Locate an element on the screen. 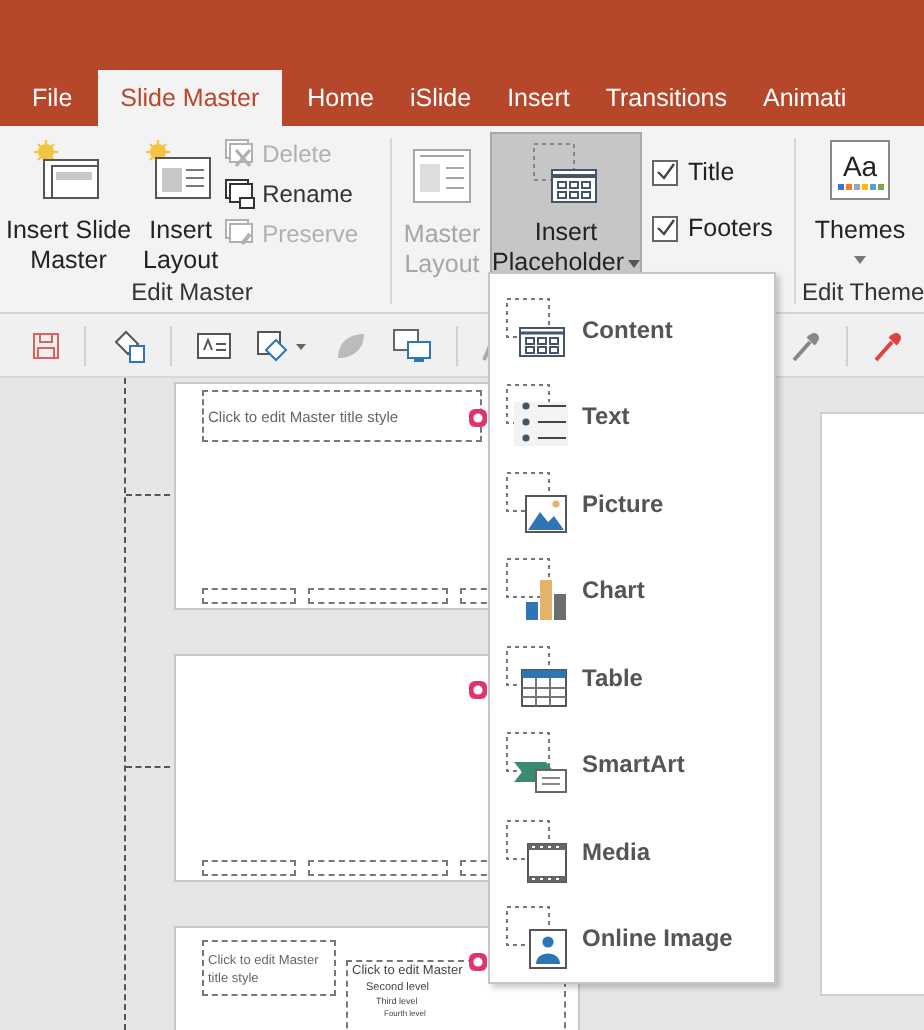 This screenshot has height=1030, width=924. ribbon-button: Insert Slide Master is located at coordinates (69, 206).